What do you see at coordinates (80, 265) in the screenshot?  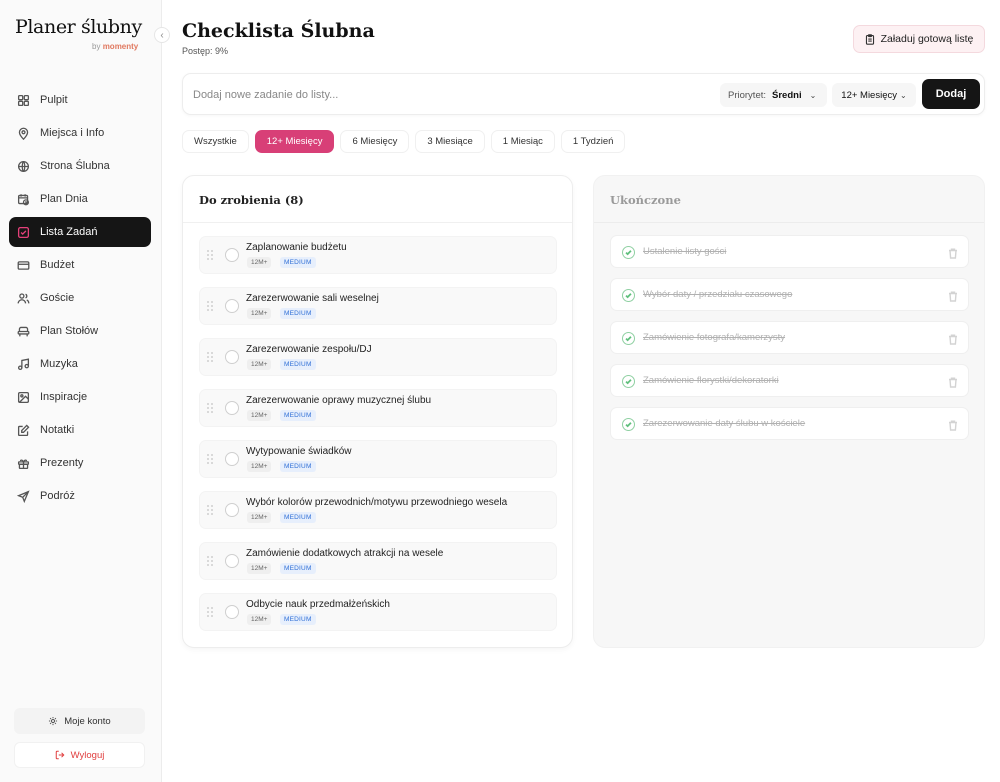 I see `sidebar-item-budzet: Budżet` at bounding box center [80, 265].